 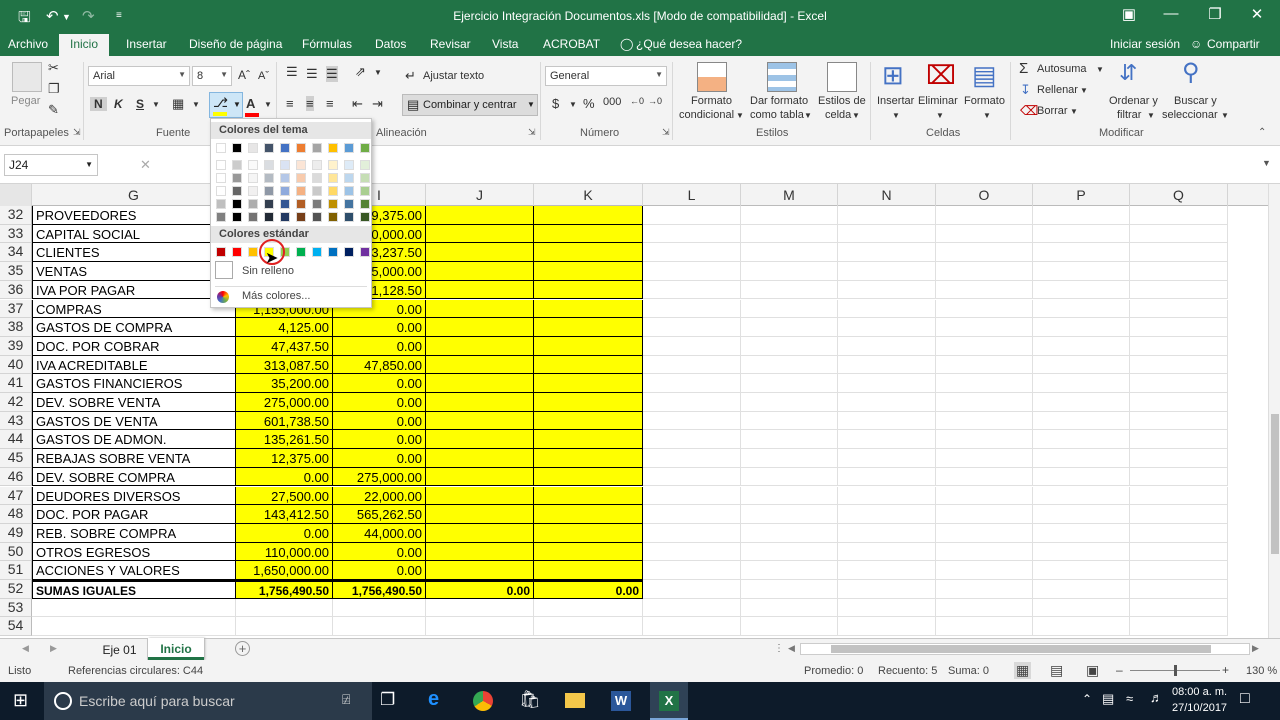 I want to click on clipboard-launcher-icon: ⇲, so click(x=77, y=132).